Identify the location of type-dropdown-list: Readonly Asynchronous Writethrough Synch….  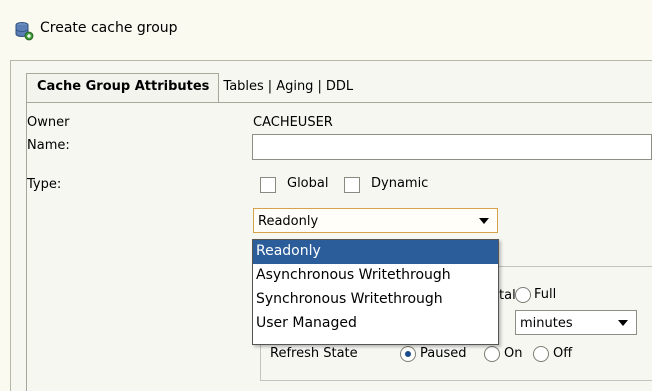
(375, 292).